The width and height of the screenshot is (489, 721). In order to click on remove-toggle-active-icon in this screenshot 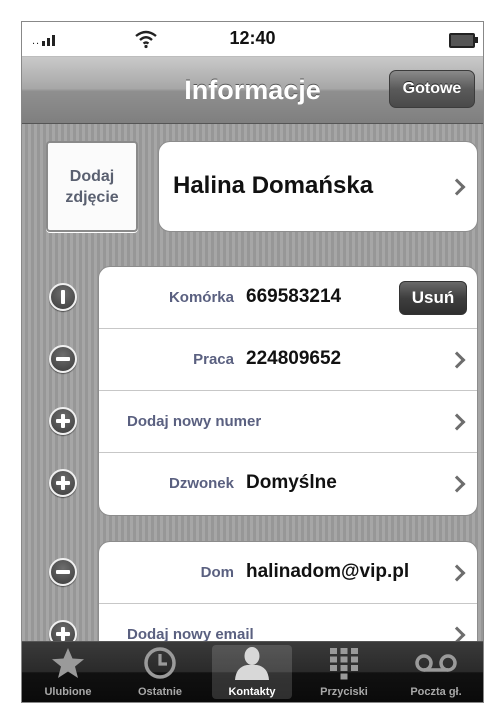, I will do `click(63, 297)`.